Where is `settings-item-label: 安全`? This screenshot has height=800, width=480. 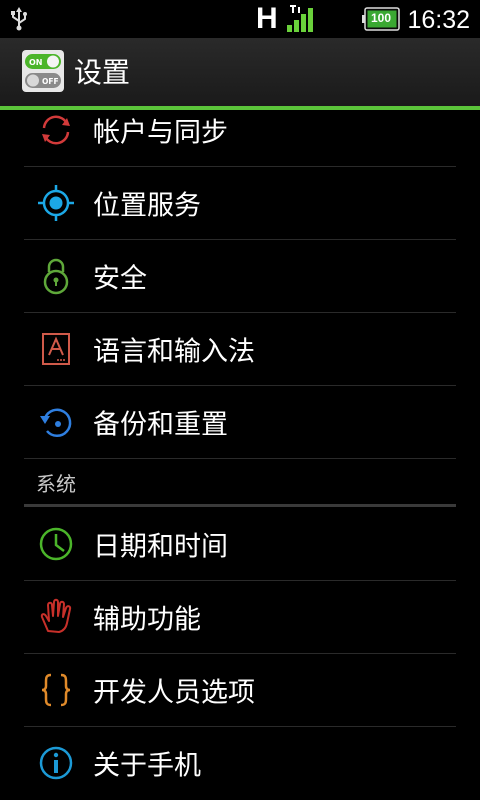
settings-item-label: 安全 is located at coordinates (120, 279).